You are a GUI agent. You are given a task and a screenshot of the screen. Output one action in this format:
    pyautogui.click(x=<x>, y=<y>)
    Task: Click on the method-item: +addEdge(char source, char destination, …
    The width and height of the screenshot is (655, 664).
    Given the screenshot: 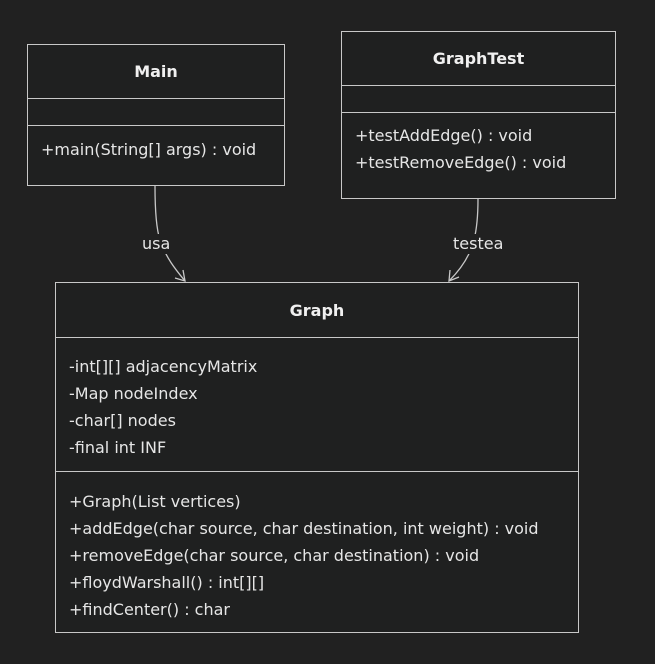 What is the action you would take?
    pyautogui.click(x=304, y=528)
    